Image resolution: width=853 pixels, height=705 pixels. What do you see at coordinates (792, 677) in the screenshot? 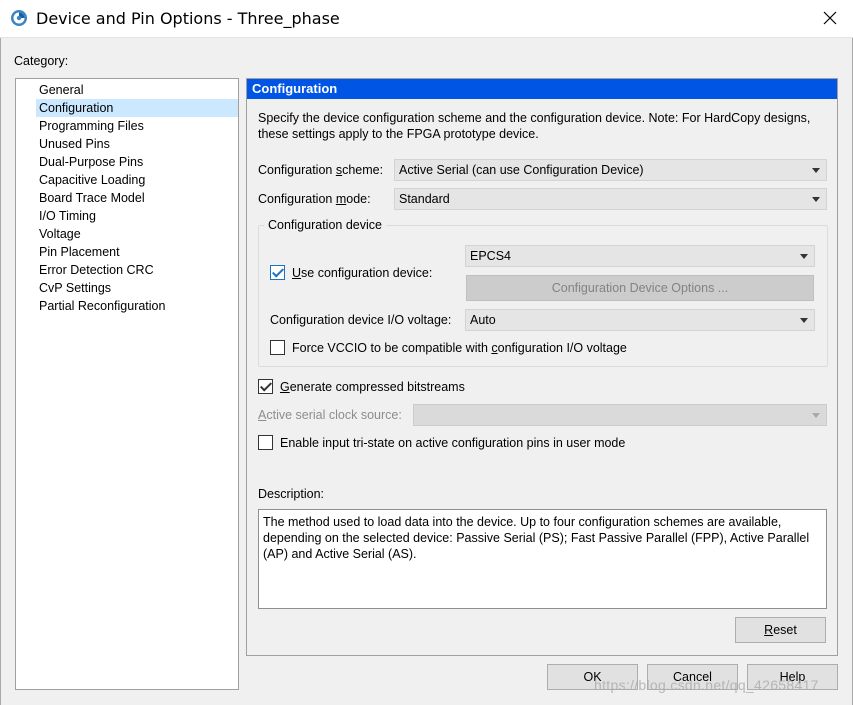
I see `help-button: Help` at bounding box center [792, 677].